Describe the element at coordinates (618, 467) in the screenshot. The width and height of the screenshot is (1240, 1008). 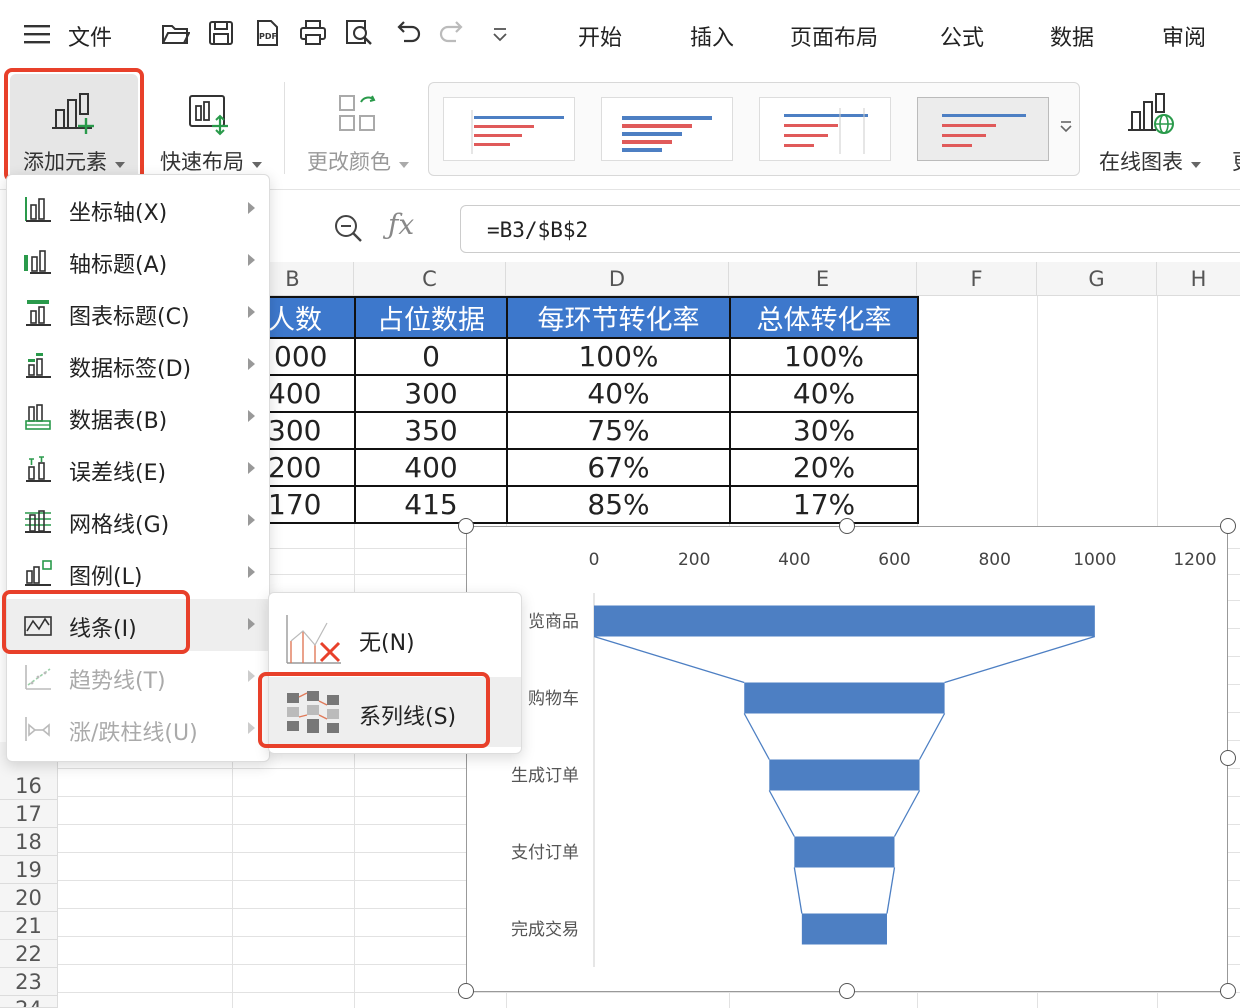
I see `cell: 67%` at that location.